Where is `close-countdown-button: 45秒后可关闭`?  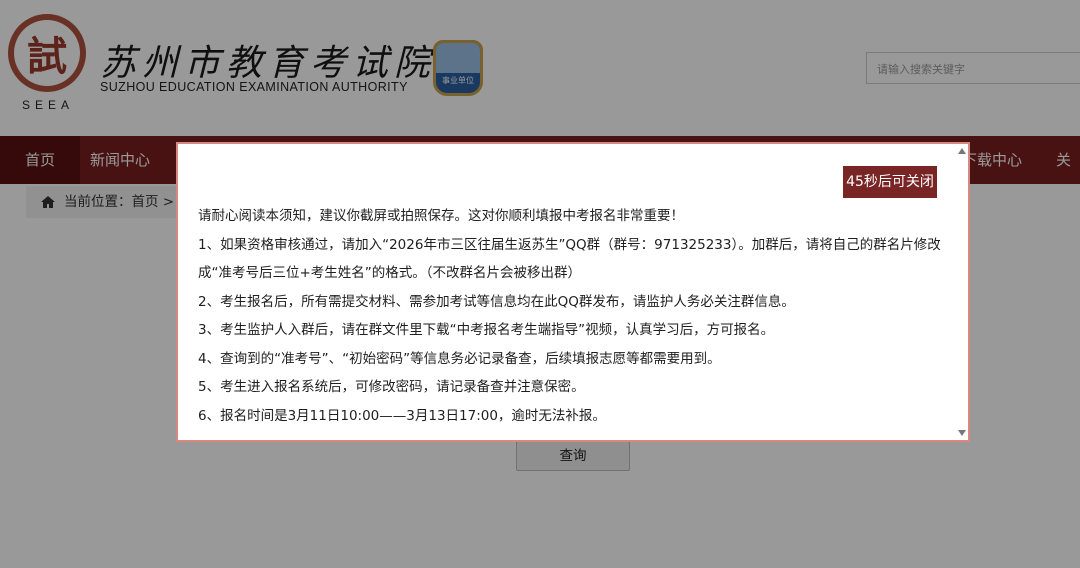
close-countdown-button: 45秒后可关闭 is located at coordinates (890, 182).